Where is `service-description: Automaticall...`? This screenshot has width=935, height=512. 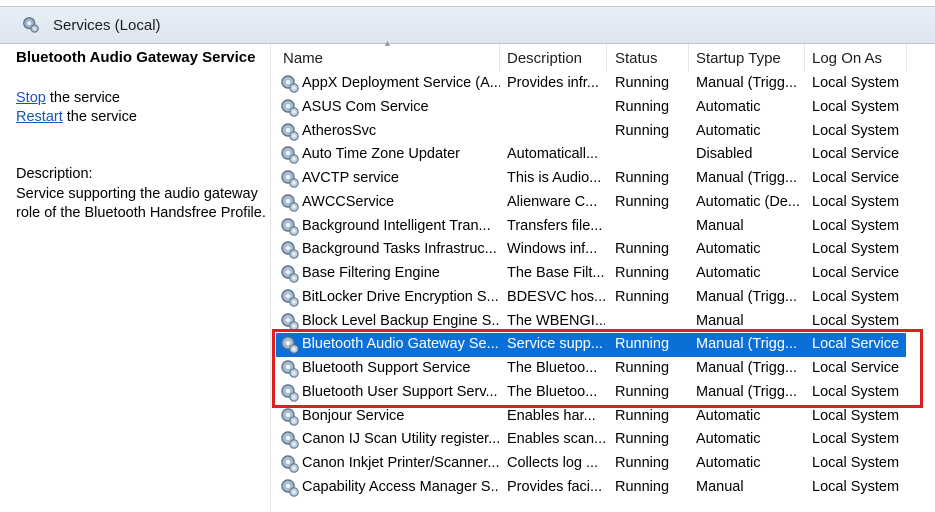
service-description: Automaticall... is located at coordinates (553, 154).